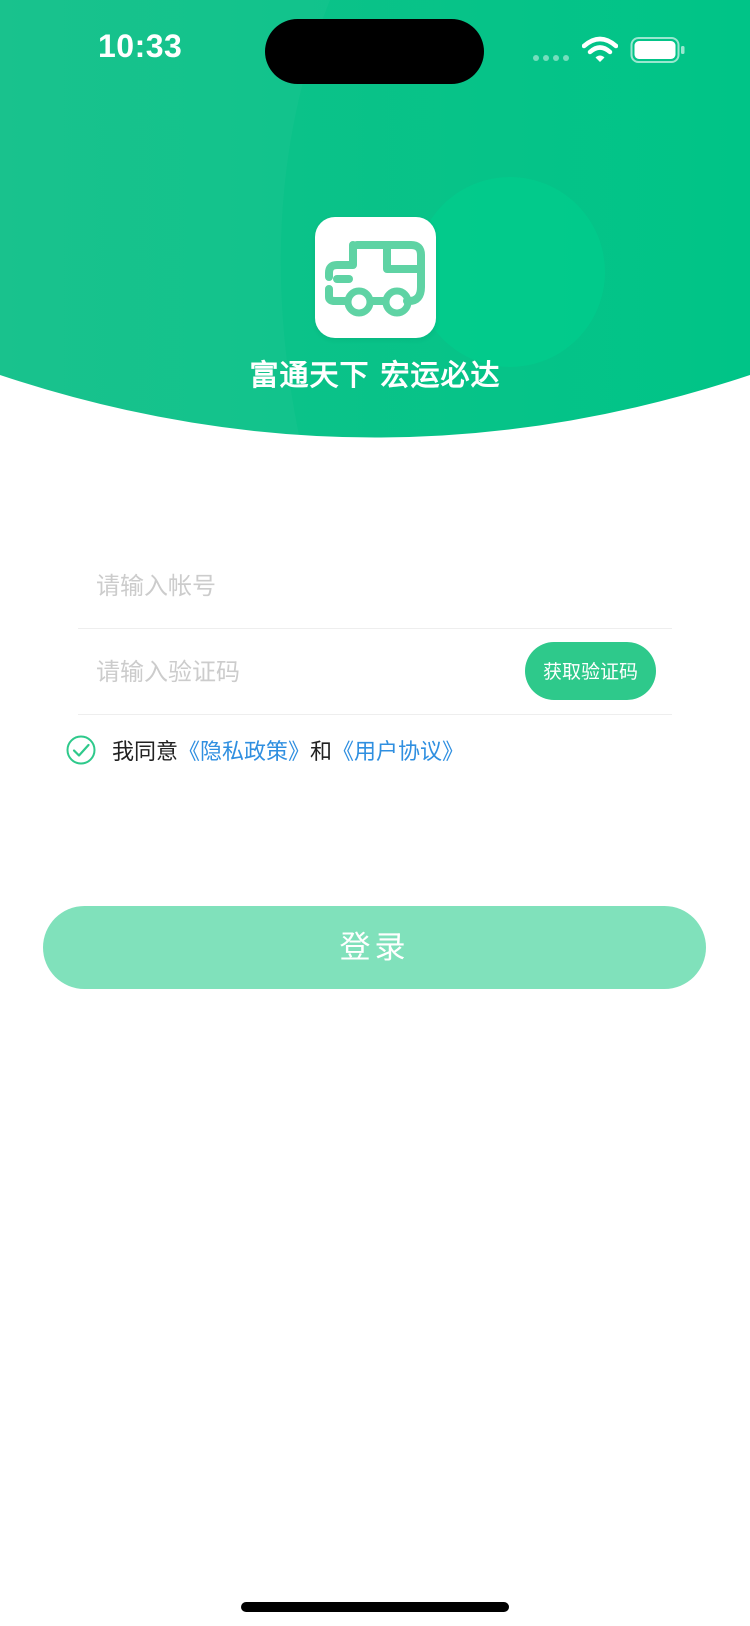  I want to click on agreement-checkbox-checked-icon, so click(81, 750).